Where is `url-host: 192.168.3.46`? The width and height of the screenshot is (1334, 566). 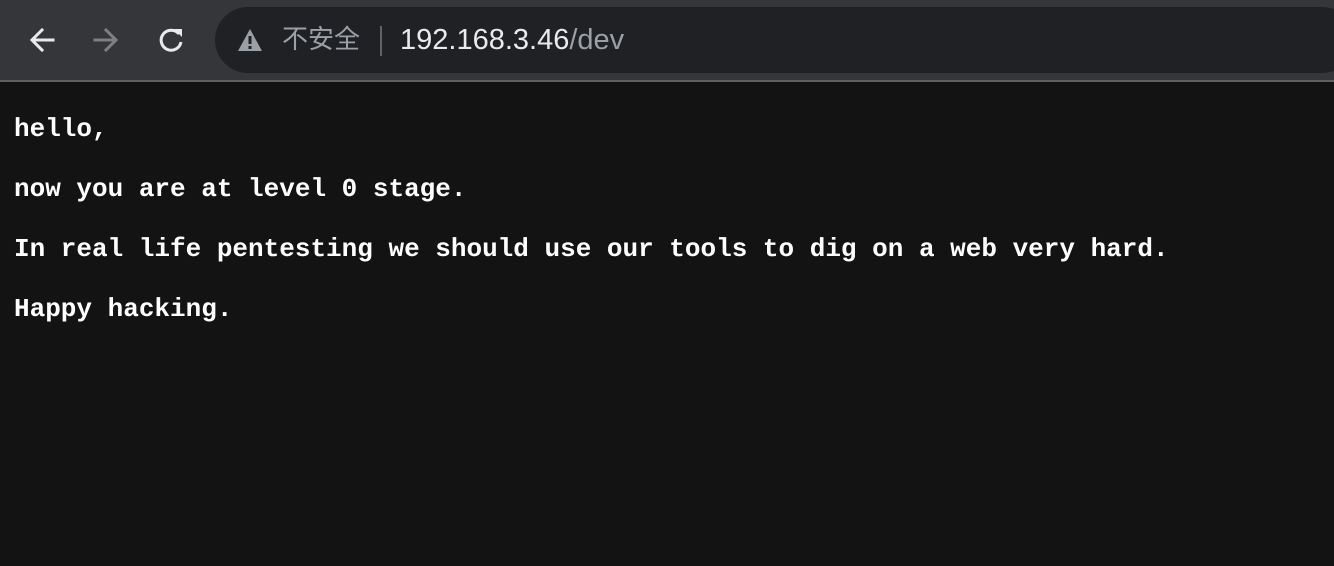
url-host: 192.168.3.46 is located at coordinates (485, 40).